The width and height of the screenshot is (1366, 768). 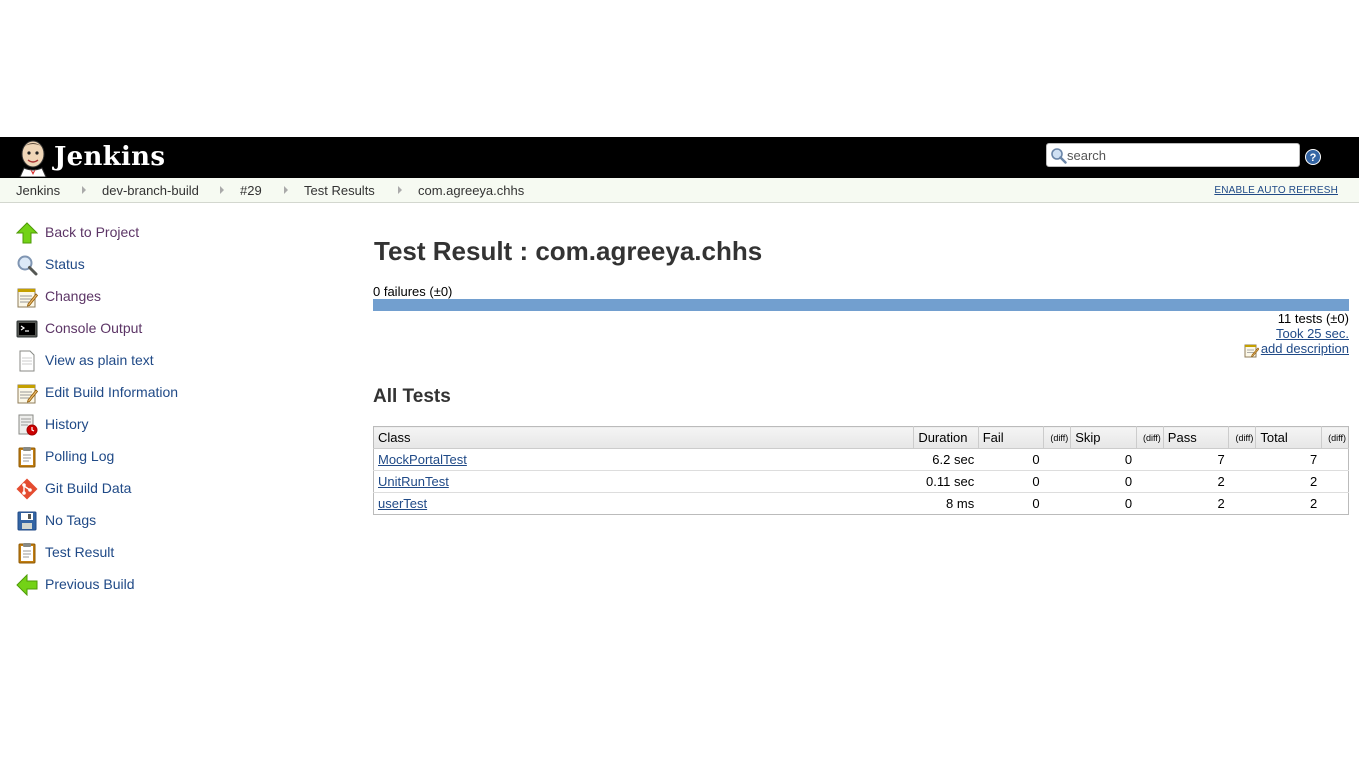 I want to click on task-changes: Changes, so click(x=164, y=297).